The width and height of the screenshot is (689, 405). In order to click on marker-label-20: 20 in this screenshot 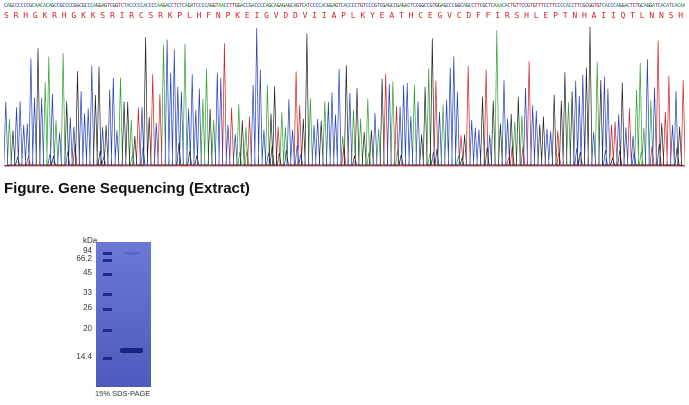, I will do `click(87, 328)`.